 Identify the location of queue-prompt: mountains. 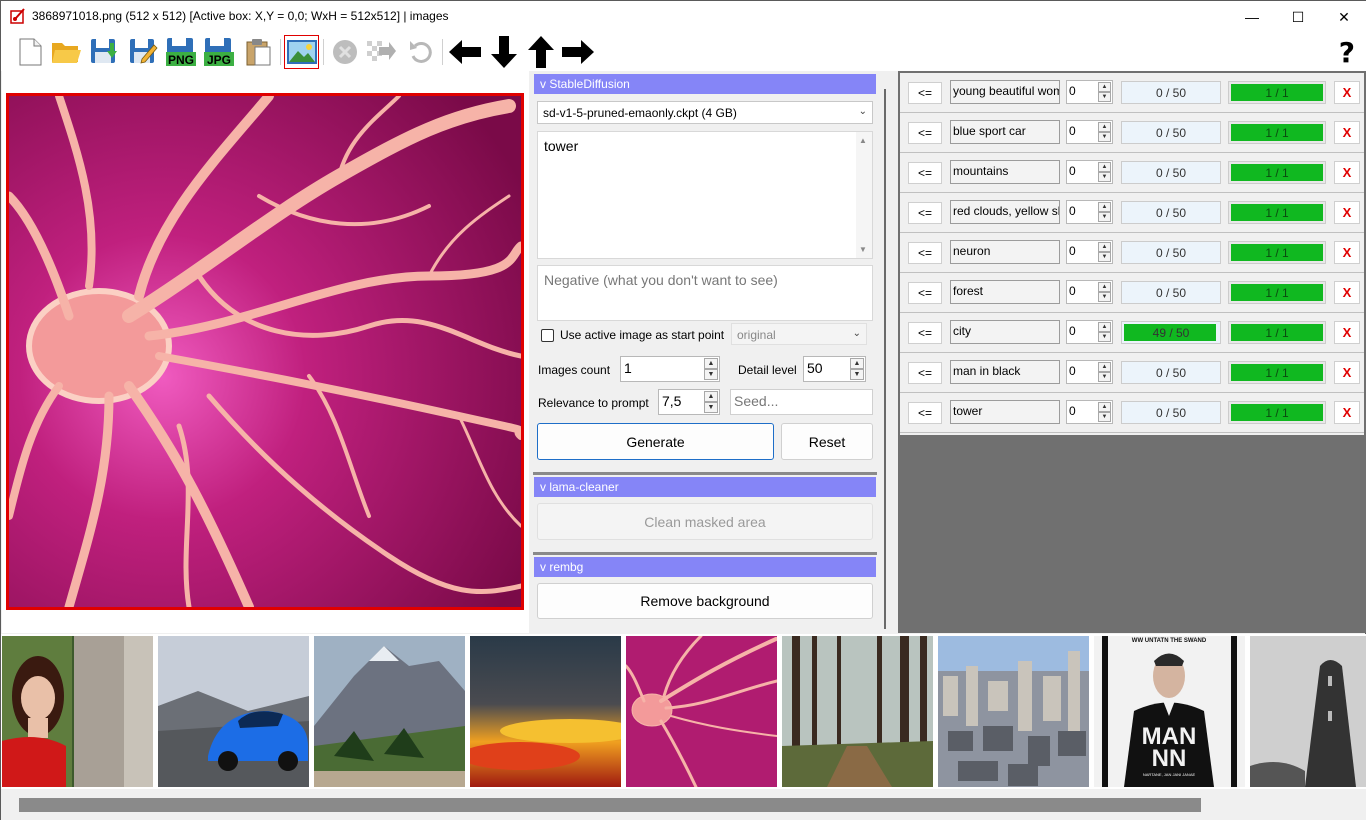
(1005, 172).